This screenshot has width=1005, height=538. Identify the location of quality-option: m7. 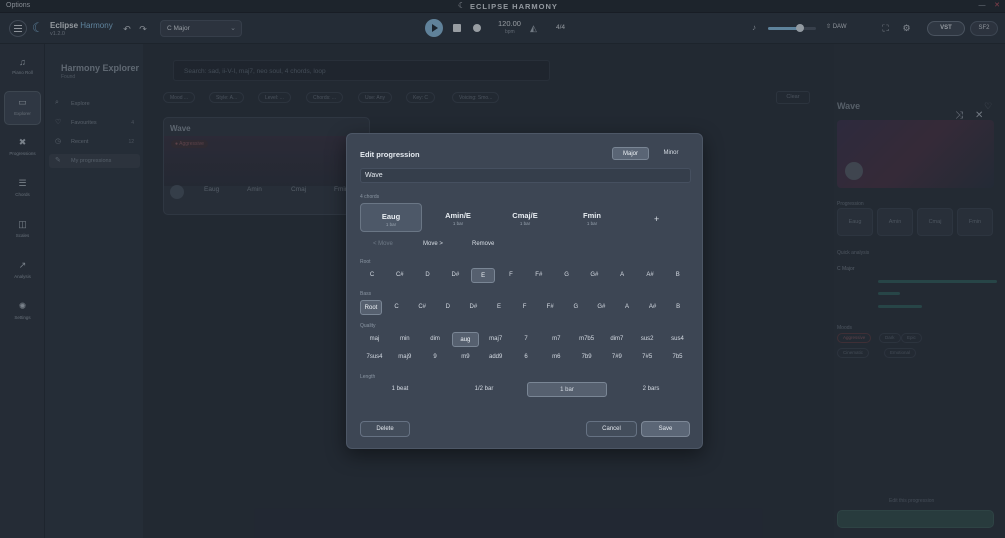
(556, 339).